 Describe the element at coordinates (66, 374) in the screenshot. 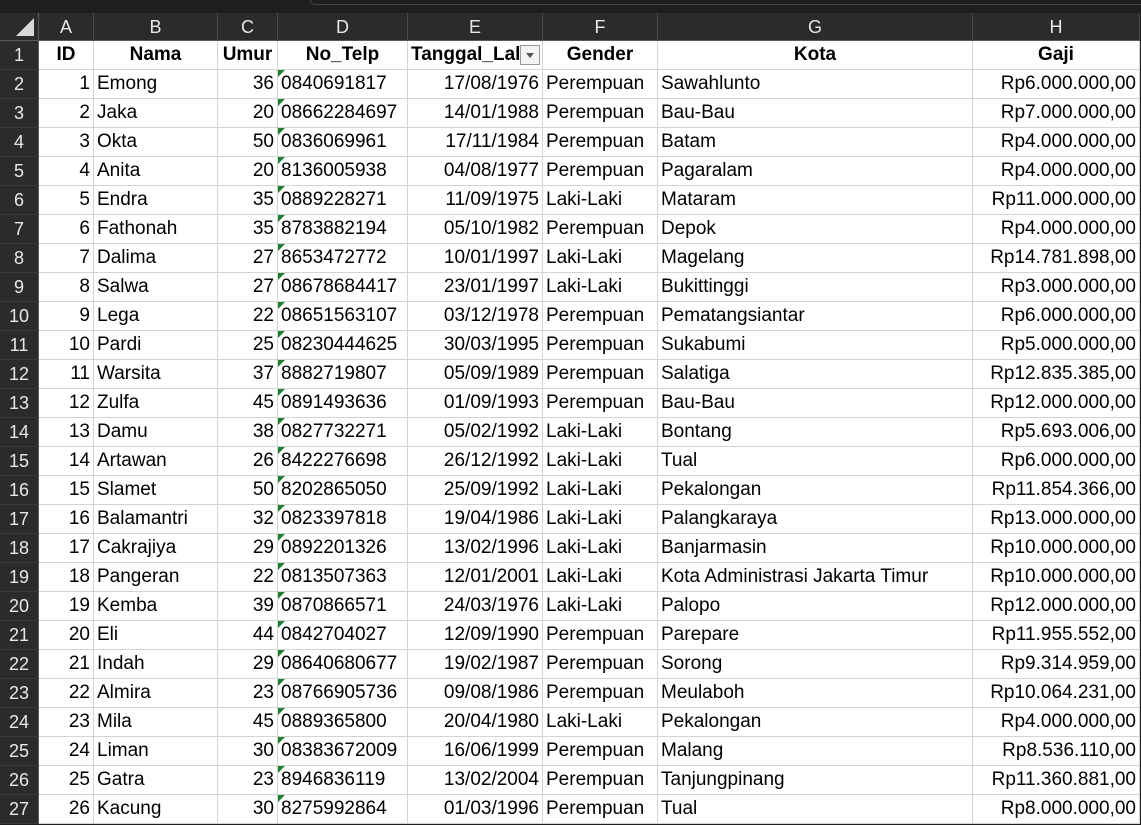

I see `cell-a: 11` at that location.